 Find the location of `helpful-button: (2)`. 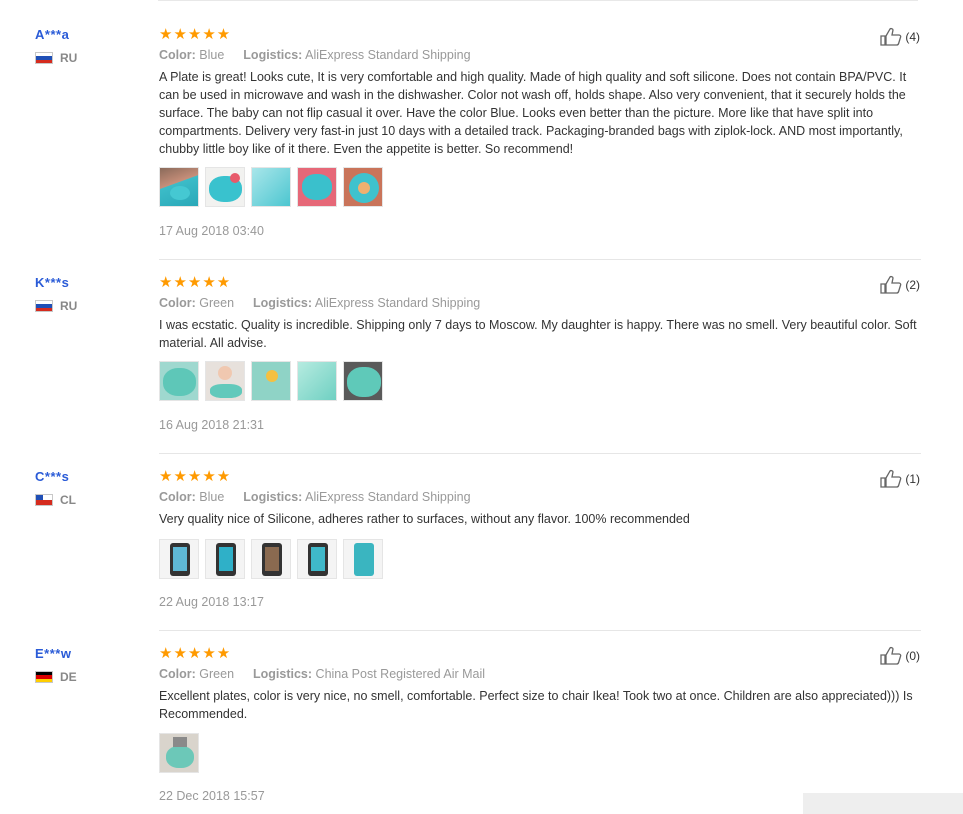

helpful-button: (2) is located at coordinates (900, 284).